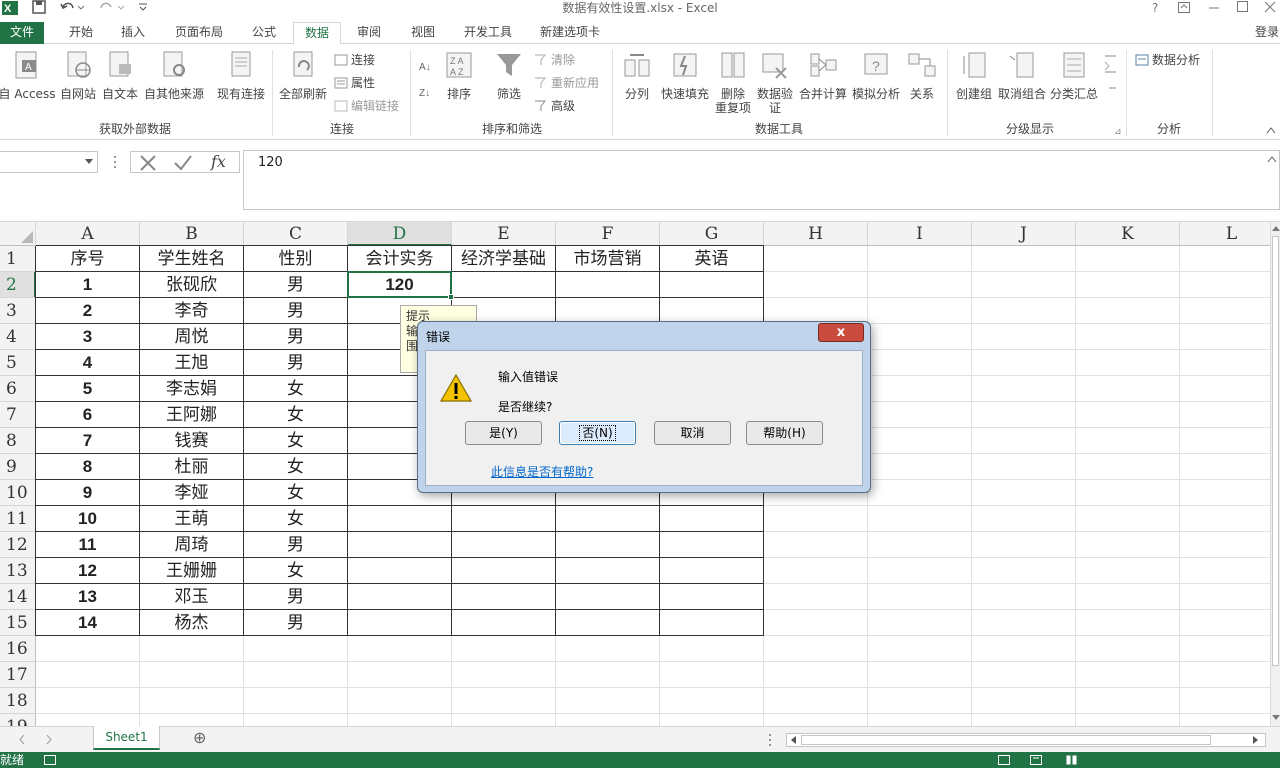 This screenshot has height=768, width=1280. Describe the element at coordinates (920, 311) in the screenshot. I see `cell-i3` at that location.